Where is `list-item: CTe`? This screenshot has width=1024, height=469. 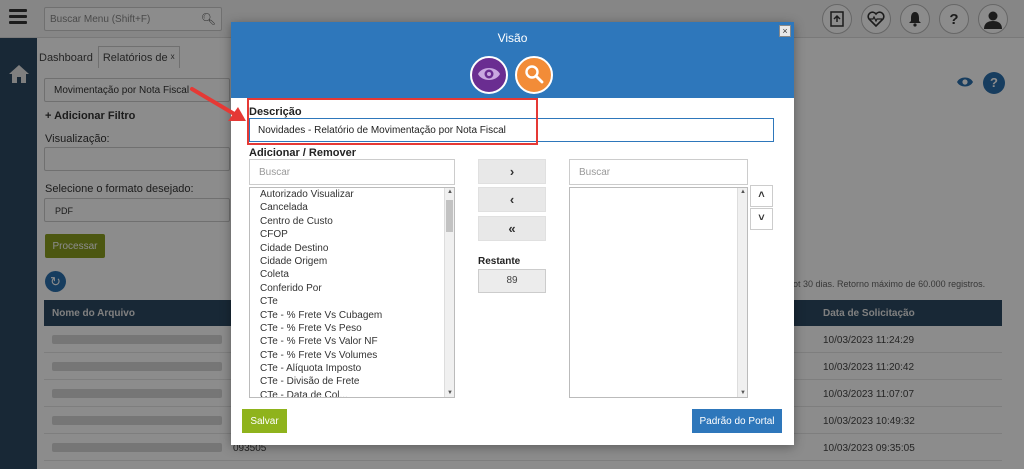 list-item: CTe is located at coordinates (352, 301).